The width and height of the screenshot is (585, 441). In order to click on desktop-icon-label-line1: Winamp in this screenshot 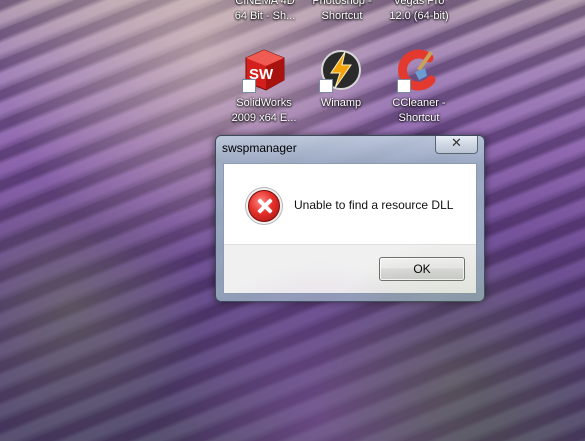, I will do `click(341, 103)`.